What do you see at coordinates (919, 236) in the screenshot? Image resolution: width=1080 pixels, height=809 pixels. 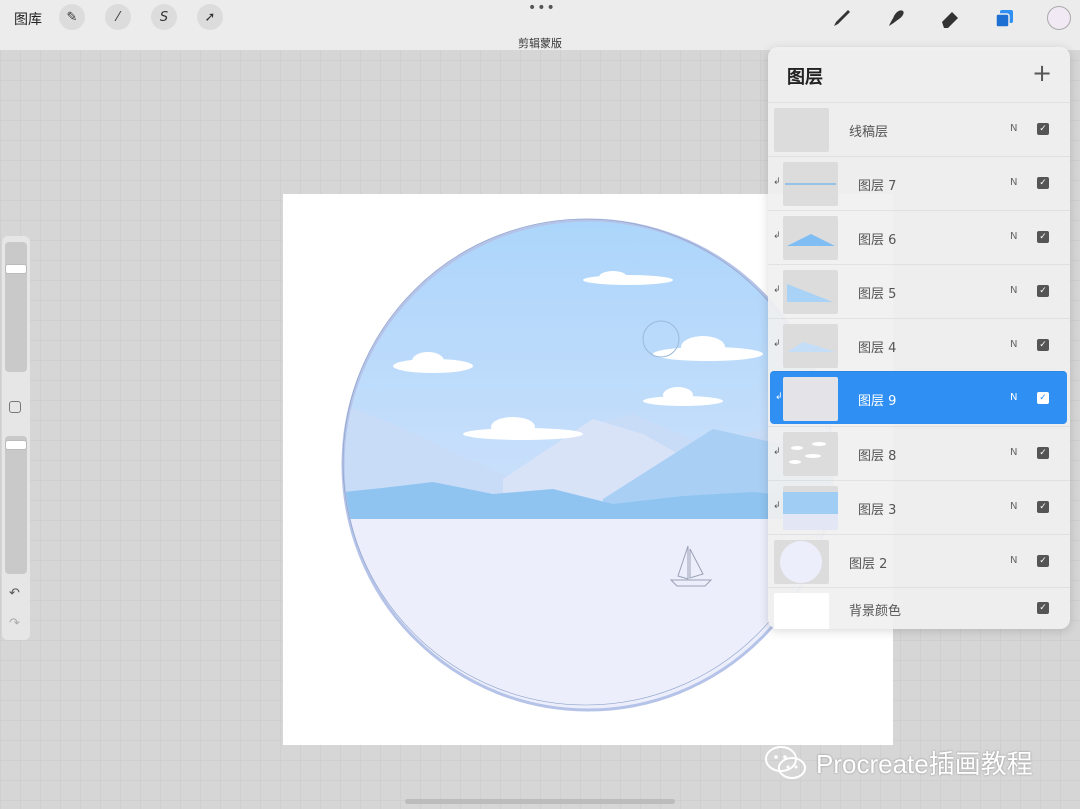 I see `layer-row: ↲ 图层 6 N ✓` at bounding box center [919, 236].